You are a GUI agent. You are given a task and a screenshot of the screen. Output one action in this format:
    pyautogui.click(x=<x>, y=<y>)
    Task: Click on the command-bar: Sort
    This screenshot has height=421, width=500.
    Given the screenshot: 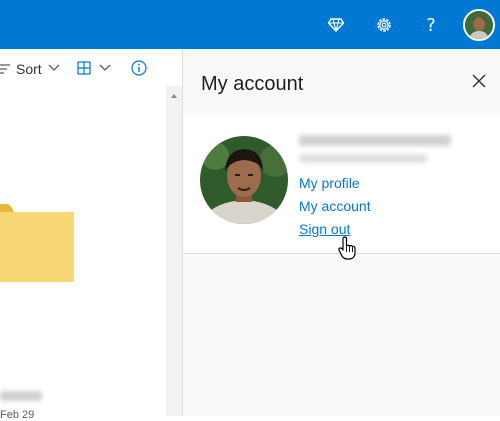 What is the action you would take?
    pyautogui.click(x=91, y=69)
    